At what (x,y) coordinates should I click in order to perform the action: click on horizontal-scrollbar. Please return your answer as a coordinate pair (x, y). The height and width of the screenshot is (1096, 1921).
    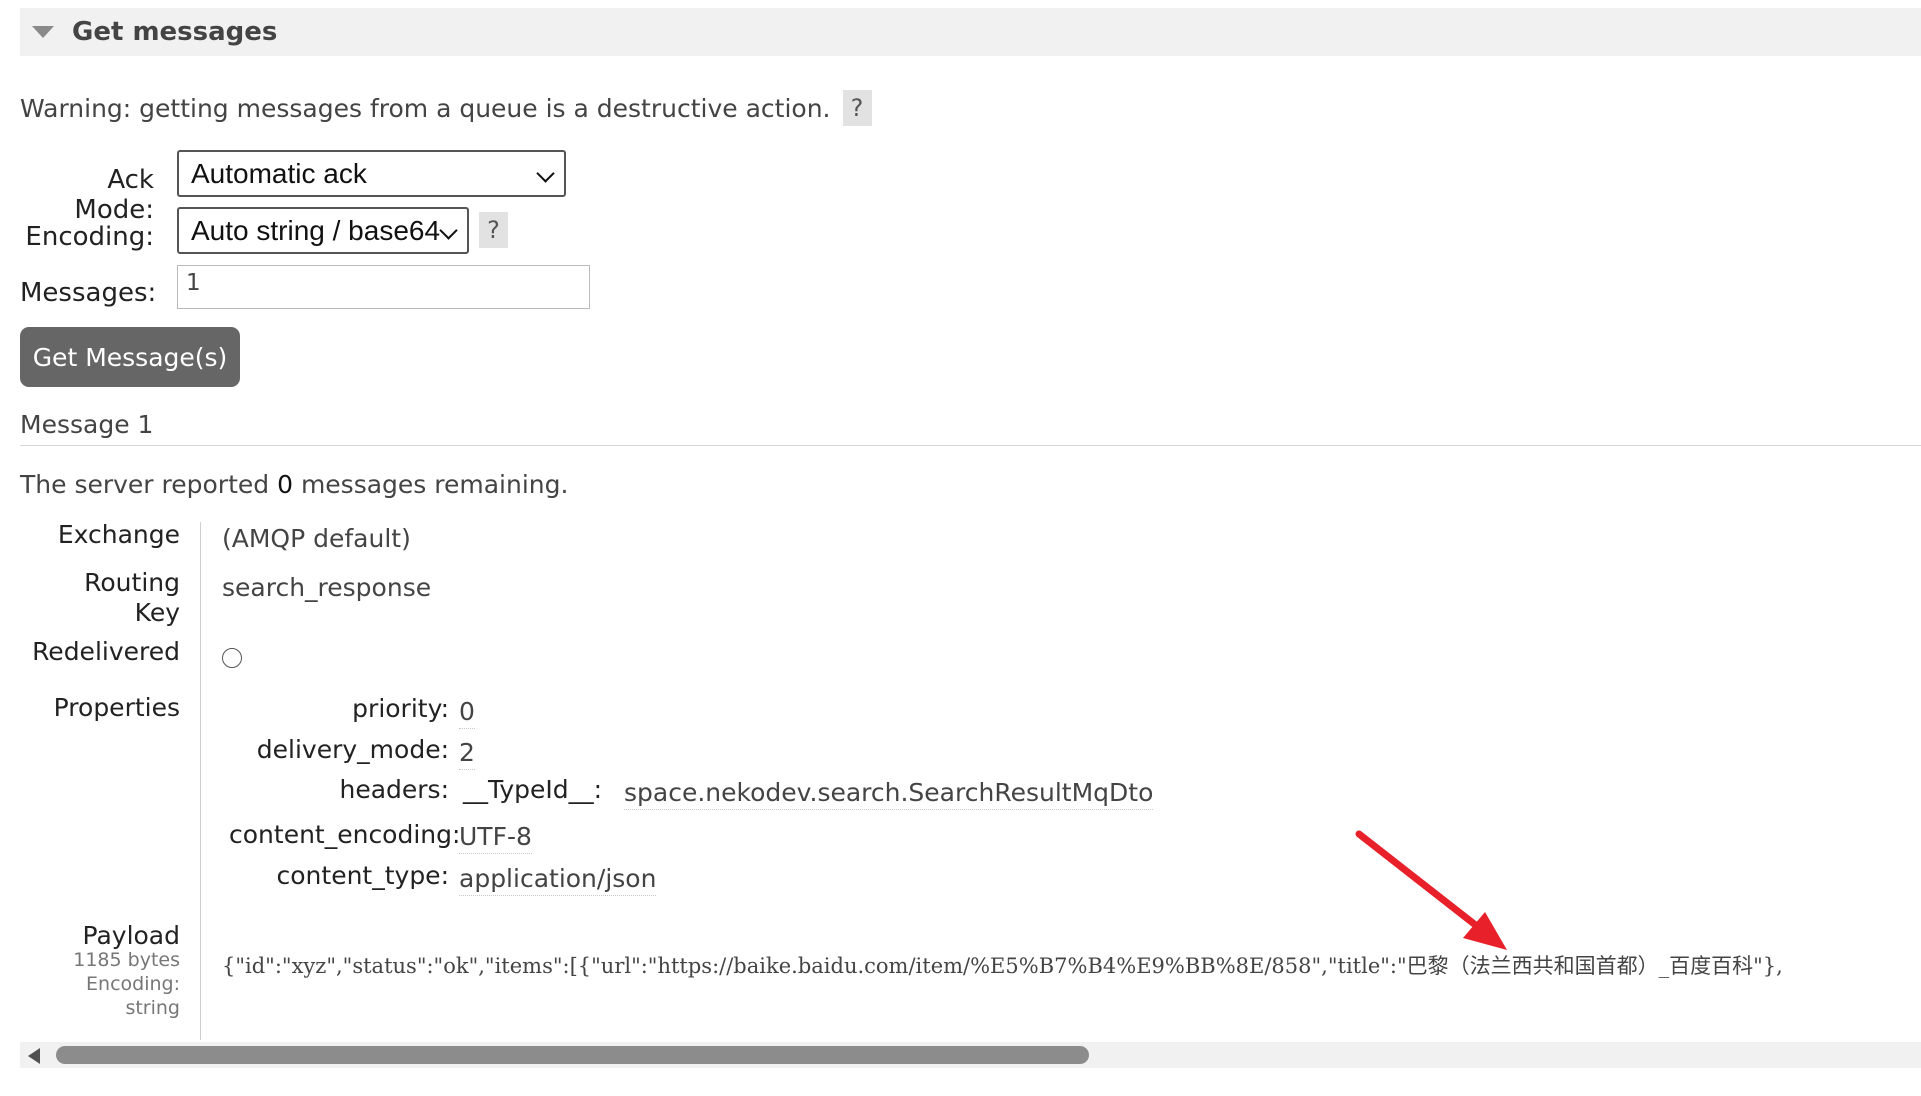
    Looking at the image, I should click on (970, 1055).